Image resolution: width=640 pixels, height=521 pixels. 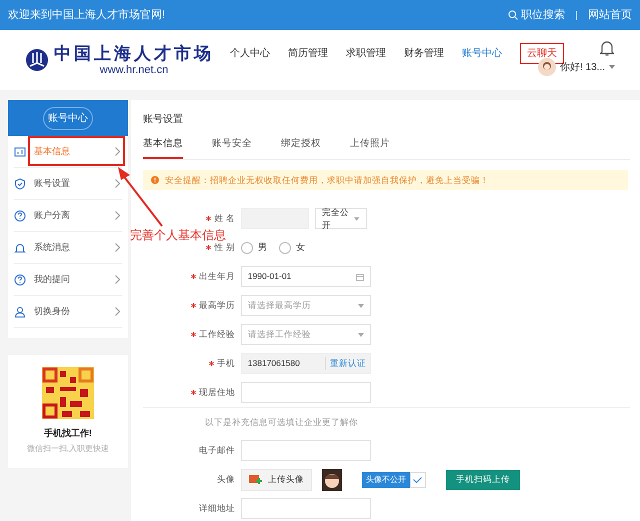 I want to click on notification-bell-icon, so click(x=607, y=48).